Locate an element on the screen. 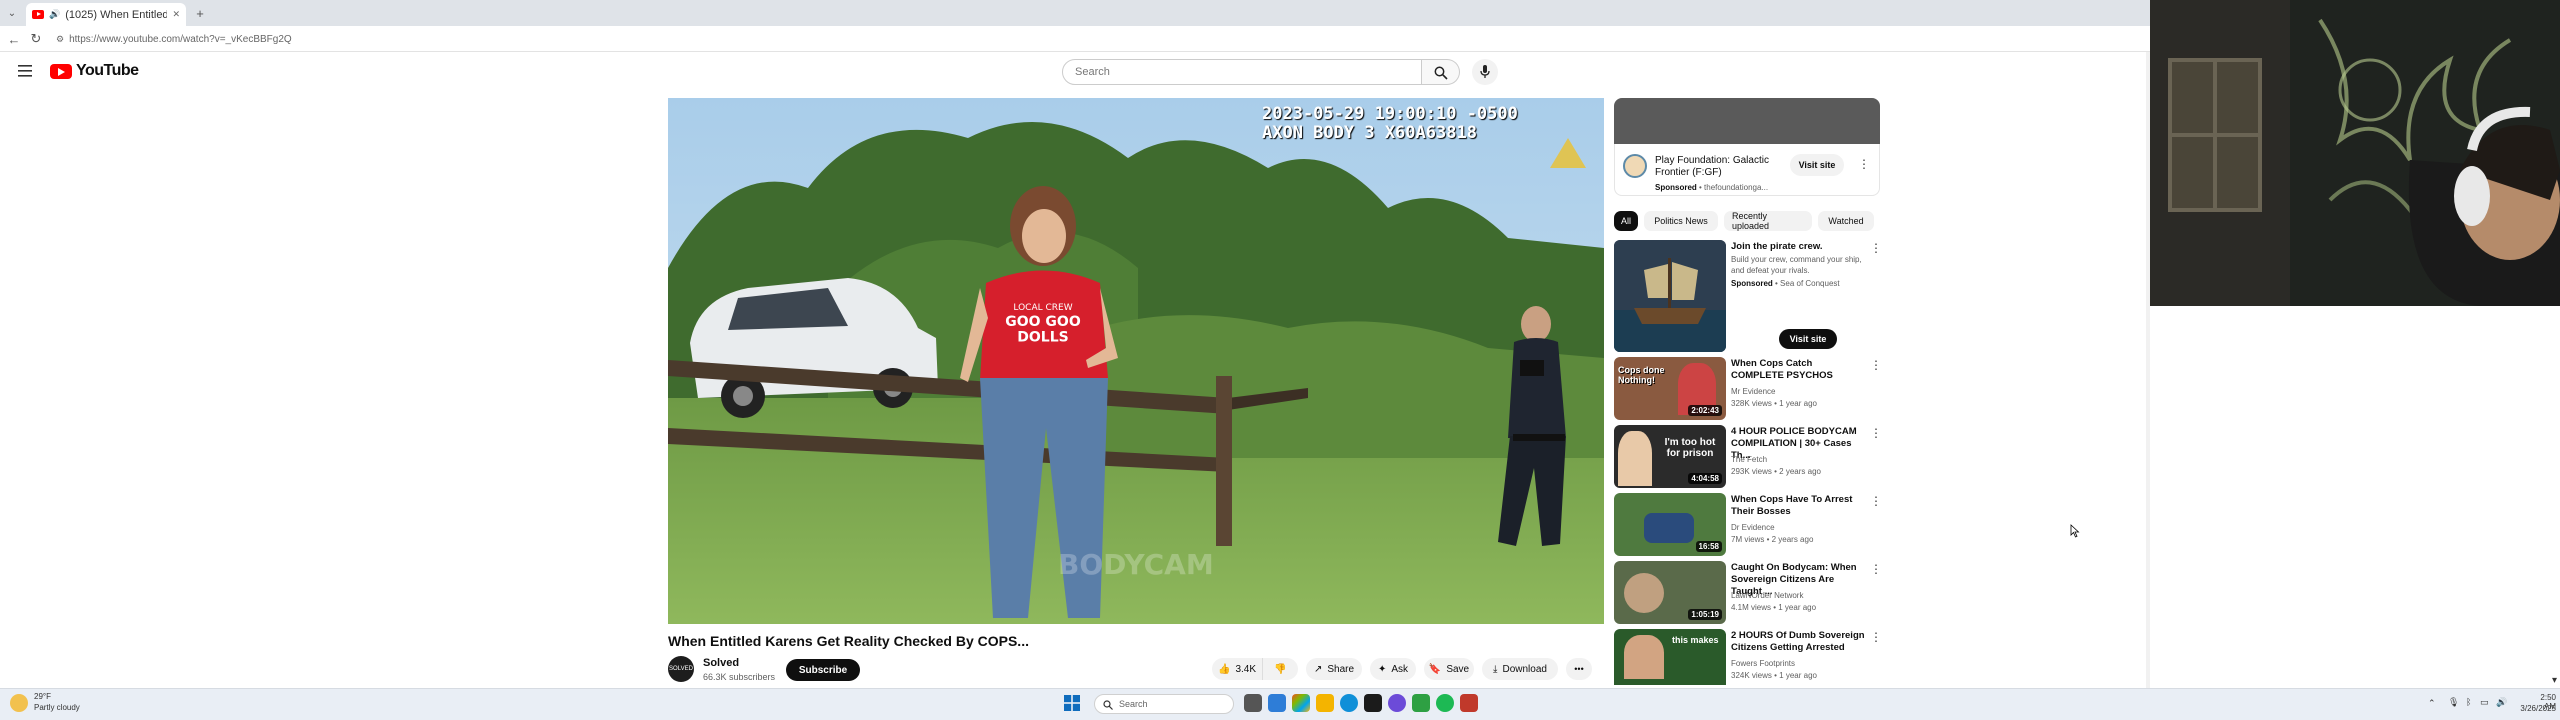 This screenshot has height=720, width=2560. spotify-app-icon is located at coordinates (1445, 703).